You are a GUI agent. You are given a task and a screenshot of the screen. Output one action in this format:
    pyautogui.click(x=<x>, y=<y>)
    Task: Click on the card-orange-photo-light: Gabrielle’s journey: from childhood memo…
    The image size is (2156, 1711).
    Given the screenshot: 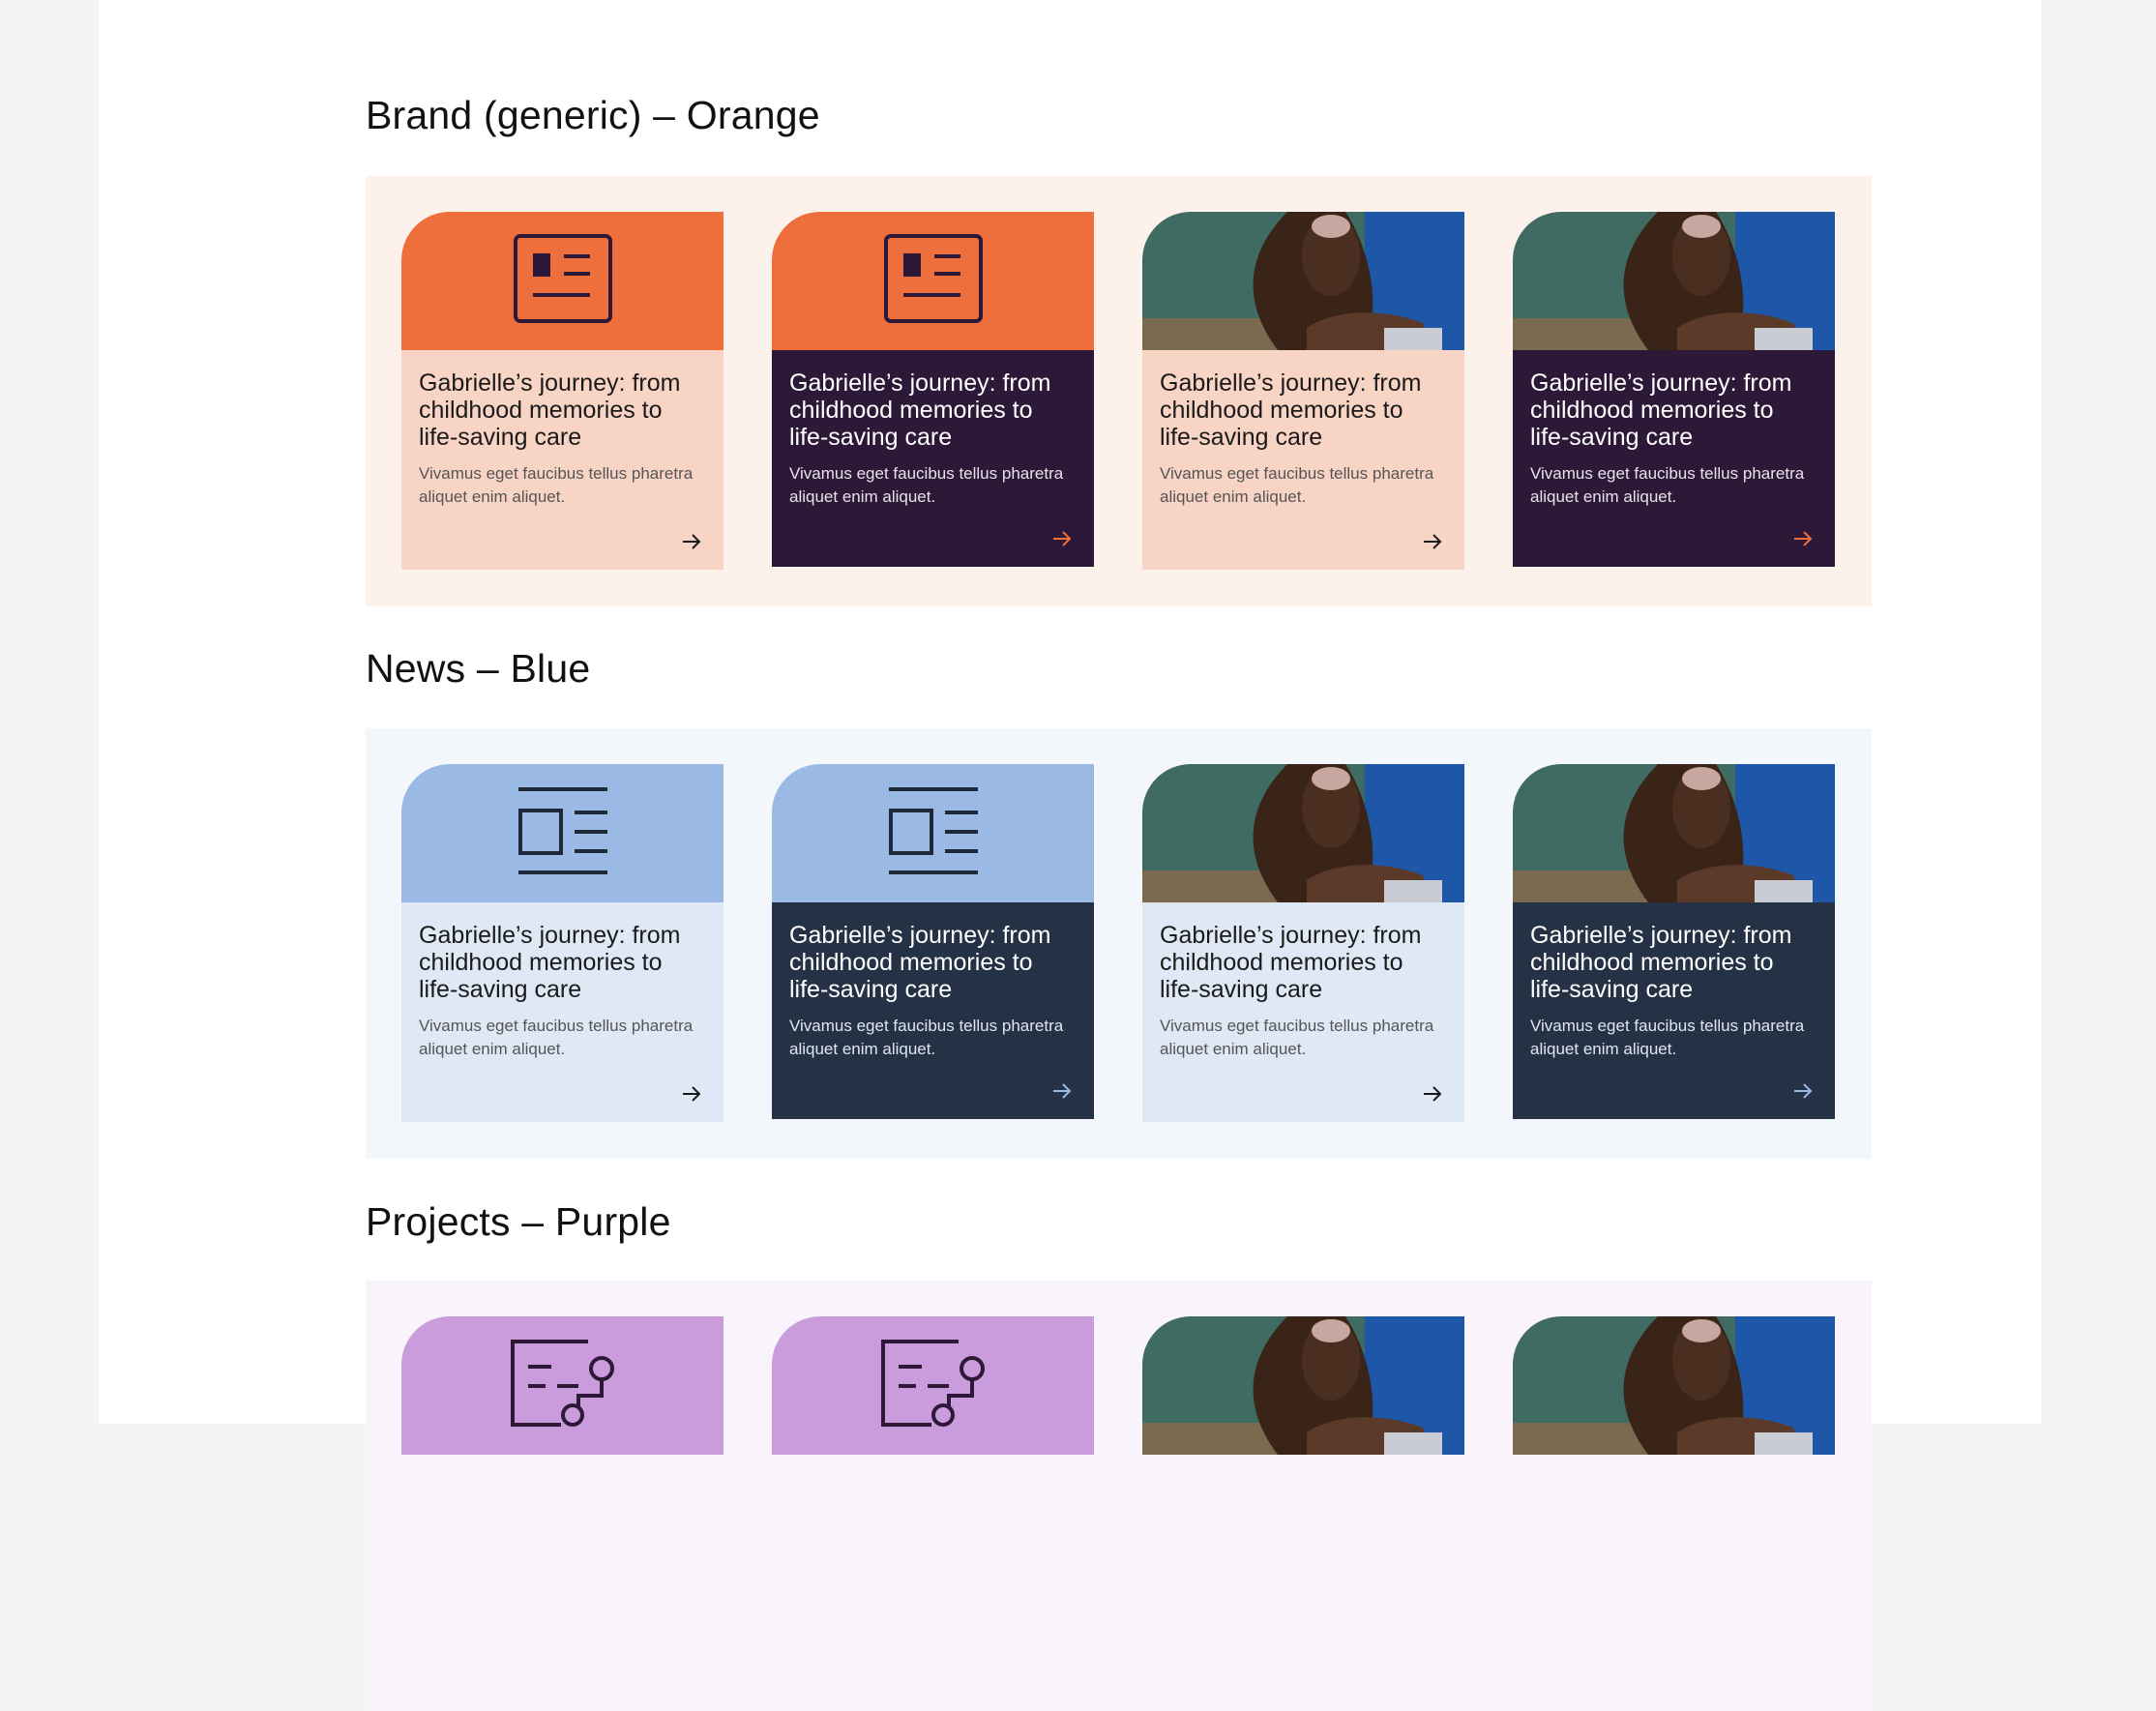 What is the action you would take?
    pyautogui.click(x=1303, y=391)
    